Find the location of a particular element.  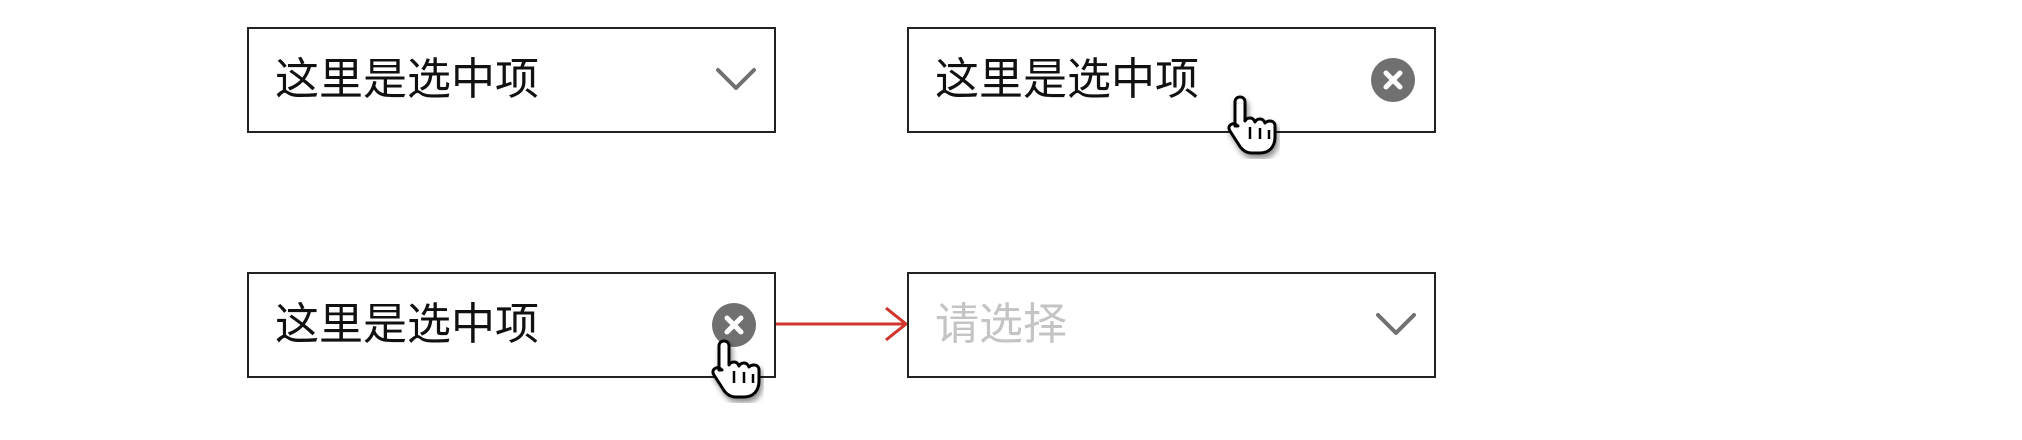

select-filled-click-clear: 这里是选中项 is located at coordinates (511, 325).